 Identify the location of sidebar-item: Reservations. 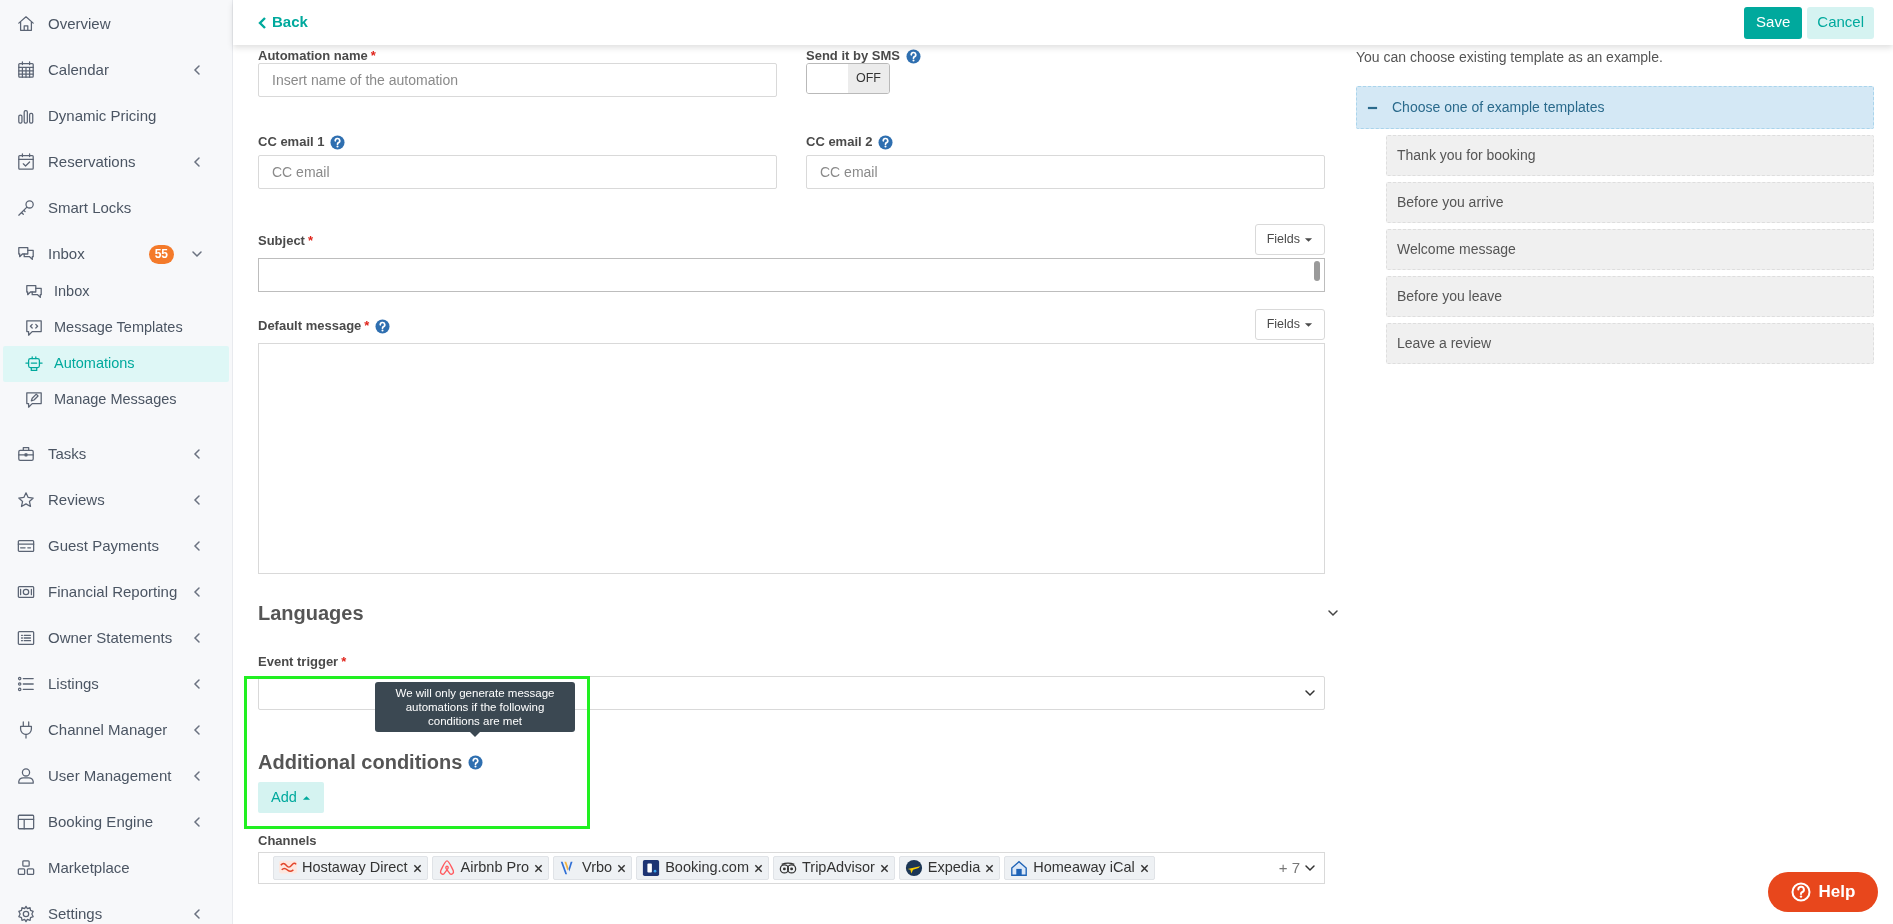
(116, 162).